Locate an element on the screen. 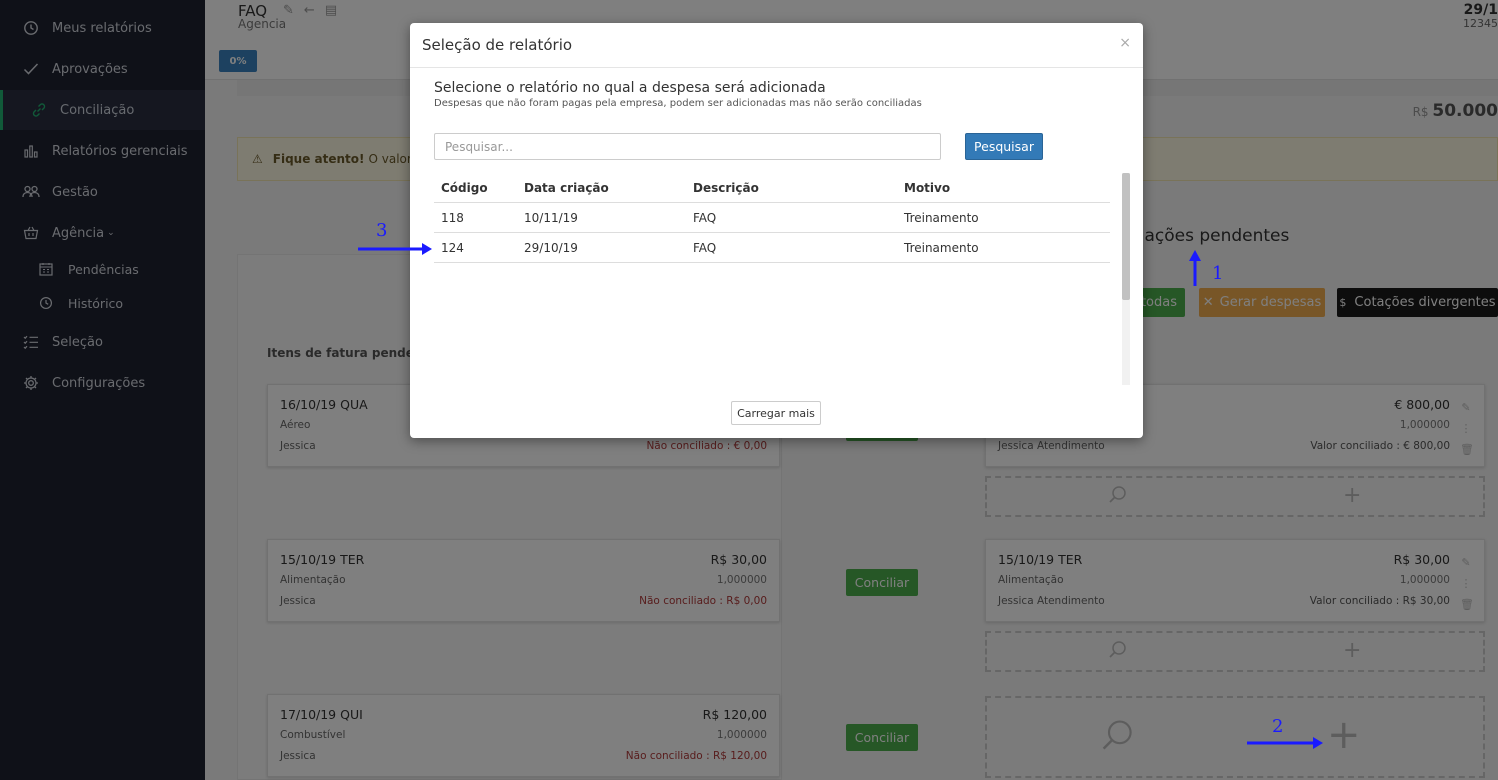 This screenshot has height=780, width=1498. table-cell: 10/11/19 is located at coordinates (551, 217).